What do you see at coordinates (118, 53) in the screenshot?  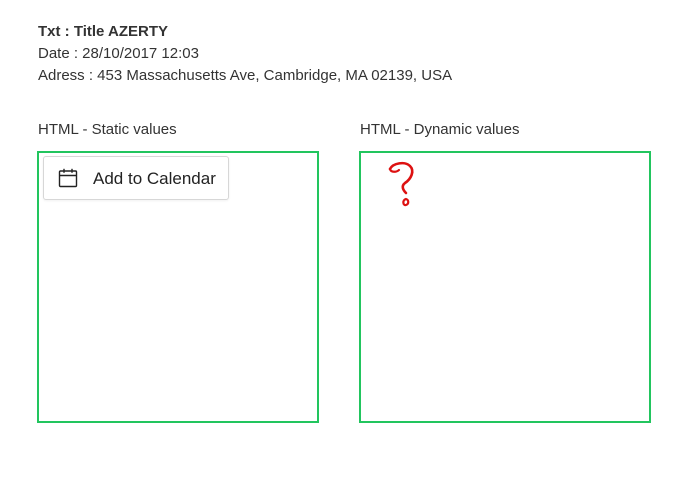 I see `event-date: Date : 28/10/2017 12:03` at bounding box center [118, 53].